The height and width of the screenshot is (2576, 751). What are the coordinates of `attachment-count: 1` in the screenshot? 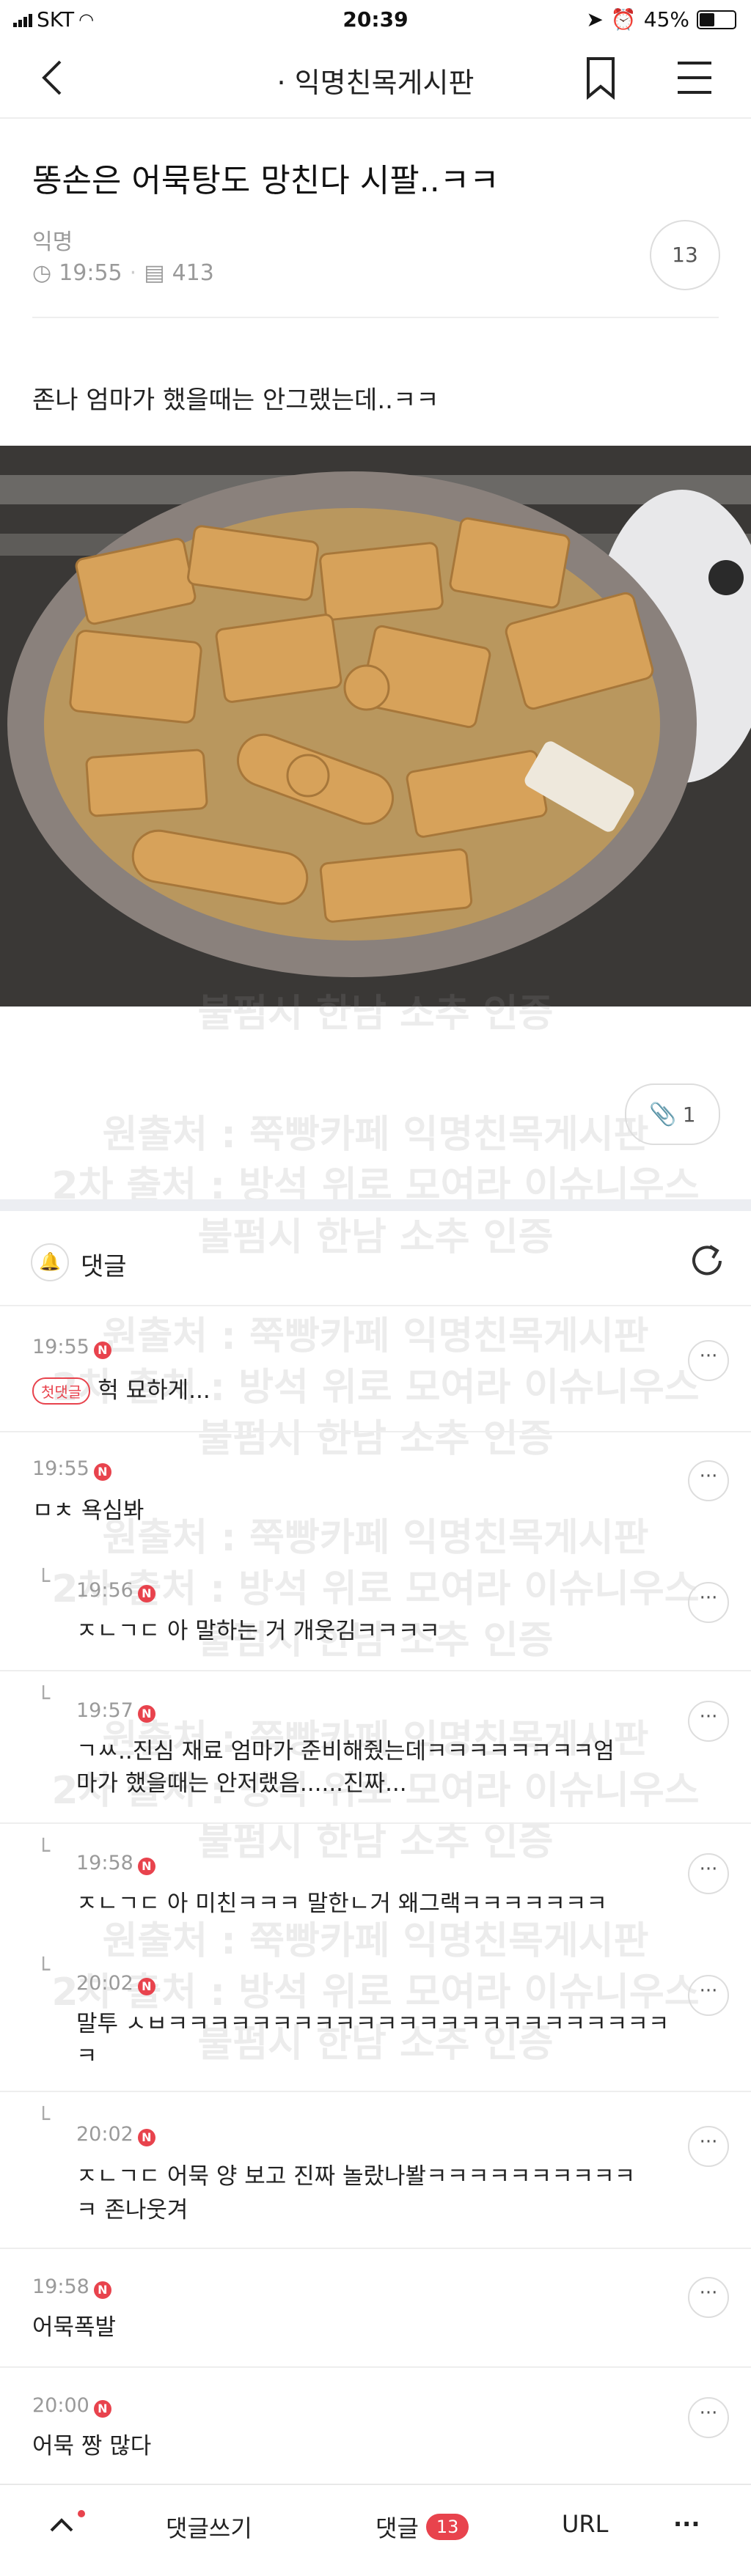 It's located at (689, 1114).